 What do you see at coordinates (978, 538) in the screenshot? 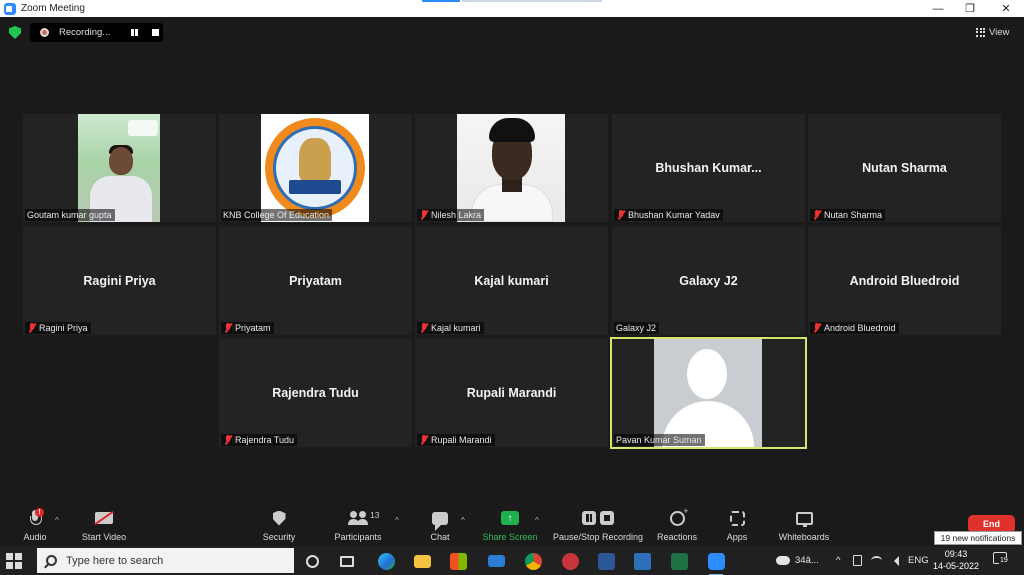
I see `notifications-tooltip: 19 new notifications` at bounding box center [978, 538].